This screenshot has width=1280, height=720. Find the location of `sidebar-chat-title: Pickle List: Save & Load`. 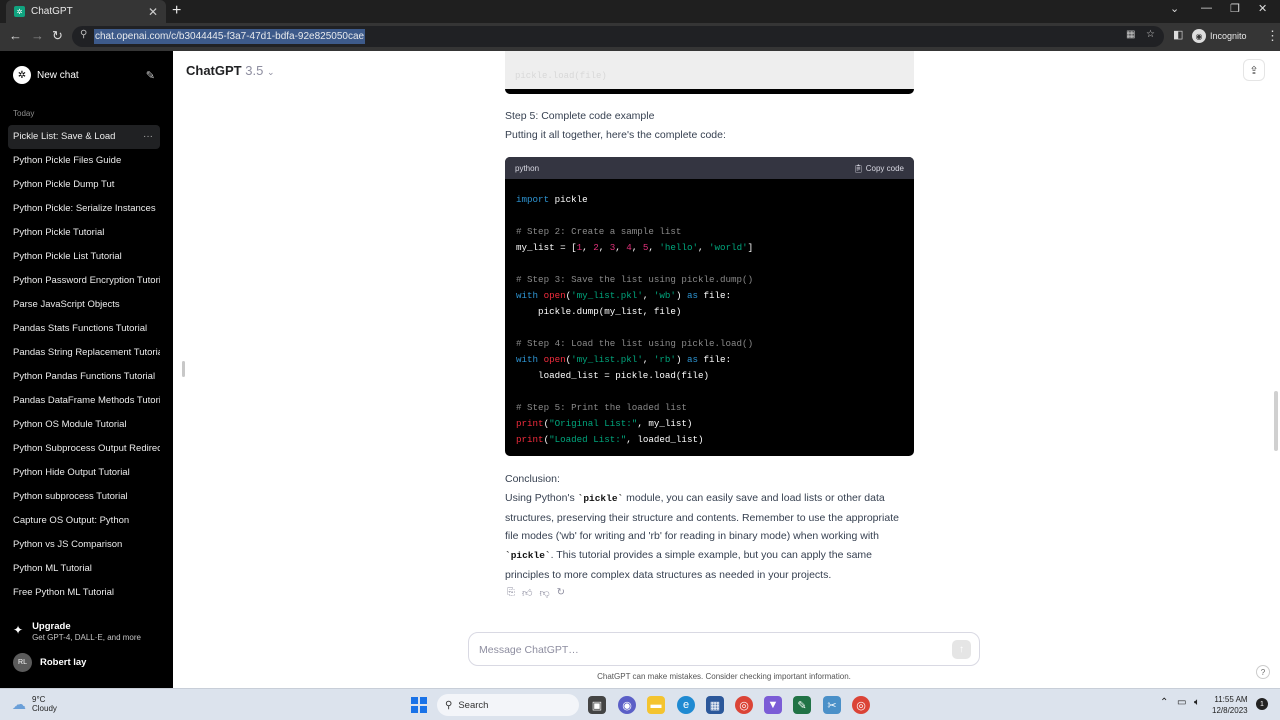

sidebar-chat-title: Pickle List: Save & Load is located at coordinates (64, 136).